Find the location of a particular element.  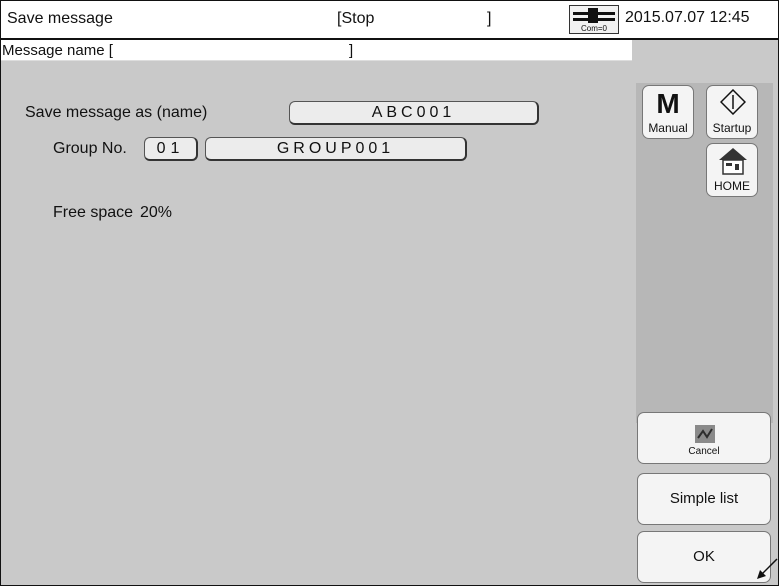

message-name-label: Message name [ is located at coordinates (57, 50).